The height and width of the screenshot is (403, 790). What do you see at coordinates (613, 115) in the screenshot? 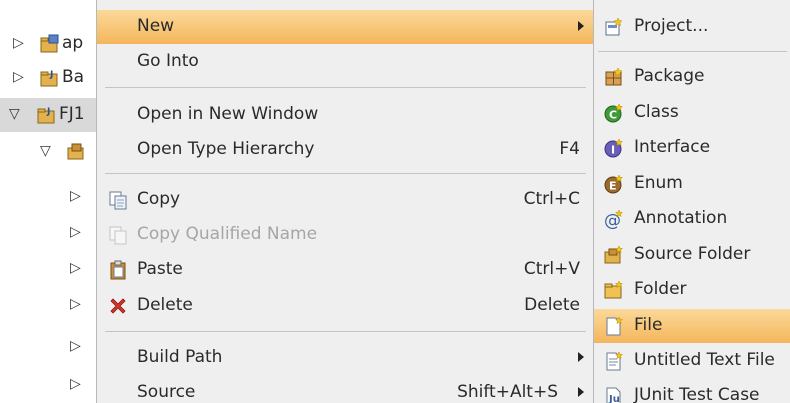
I see `svg-text: C` at bounding box center [613, 115].